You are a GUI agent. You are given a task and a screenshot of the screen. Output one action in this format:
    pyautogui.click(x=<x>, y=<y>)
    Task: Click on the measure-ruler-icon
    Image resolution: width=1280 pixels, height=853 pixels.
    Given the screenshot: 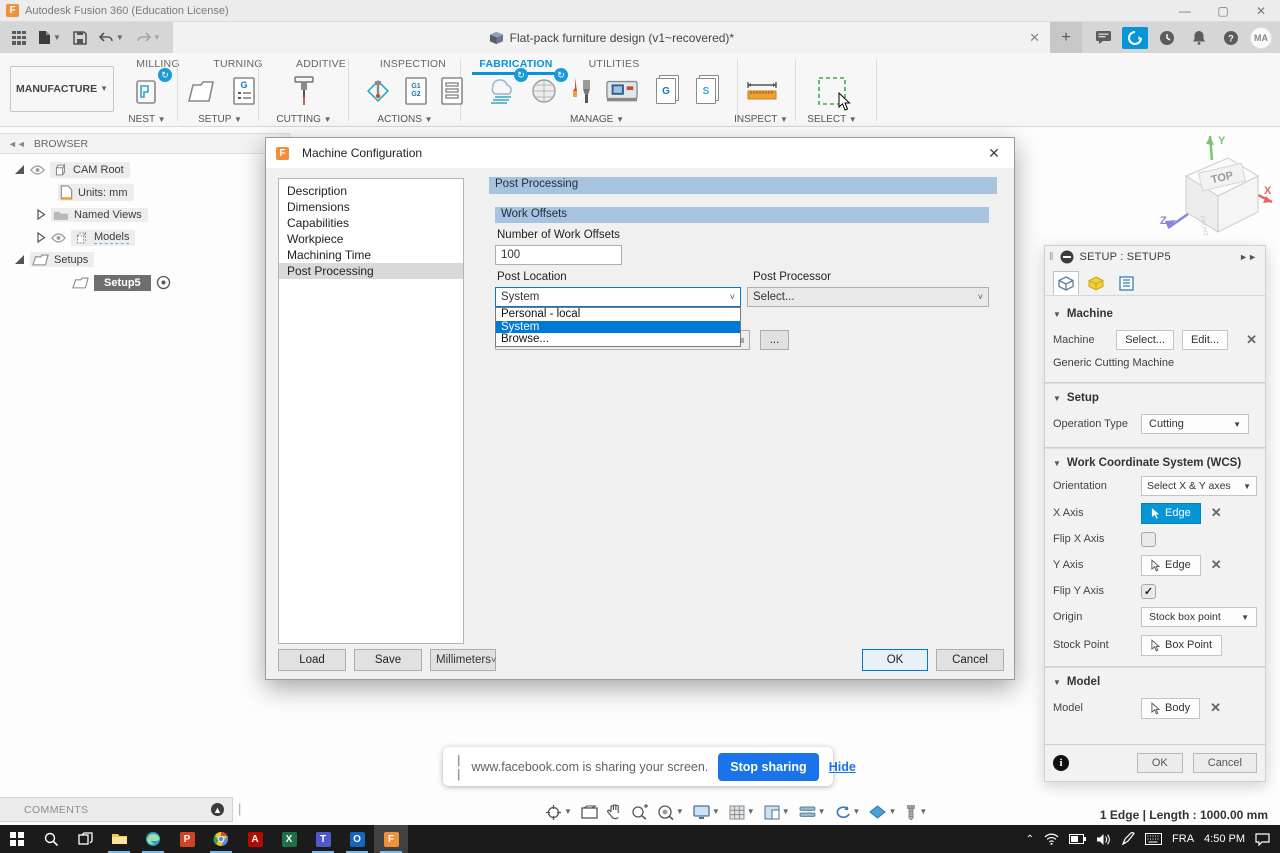 What is the action you would take?
    pyautogui.click(x=762, y=91)
    